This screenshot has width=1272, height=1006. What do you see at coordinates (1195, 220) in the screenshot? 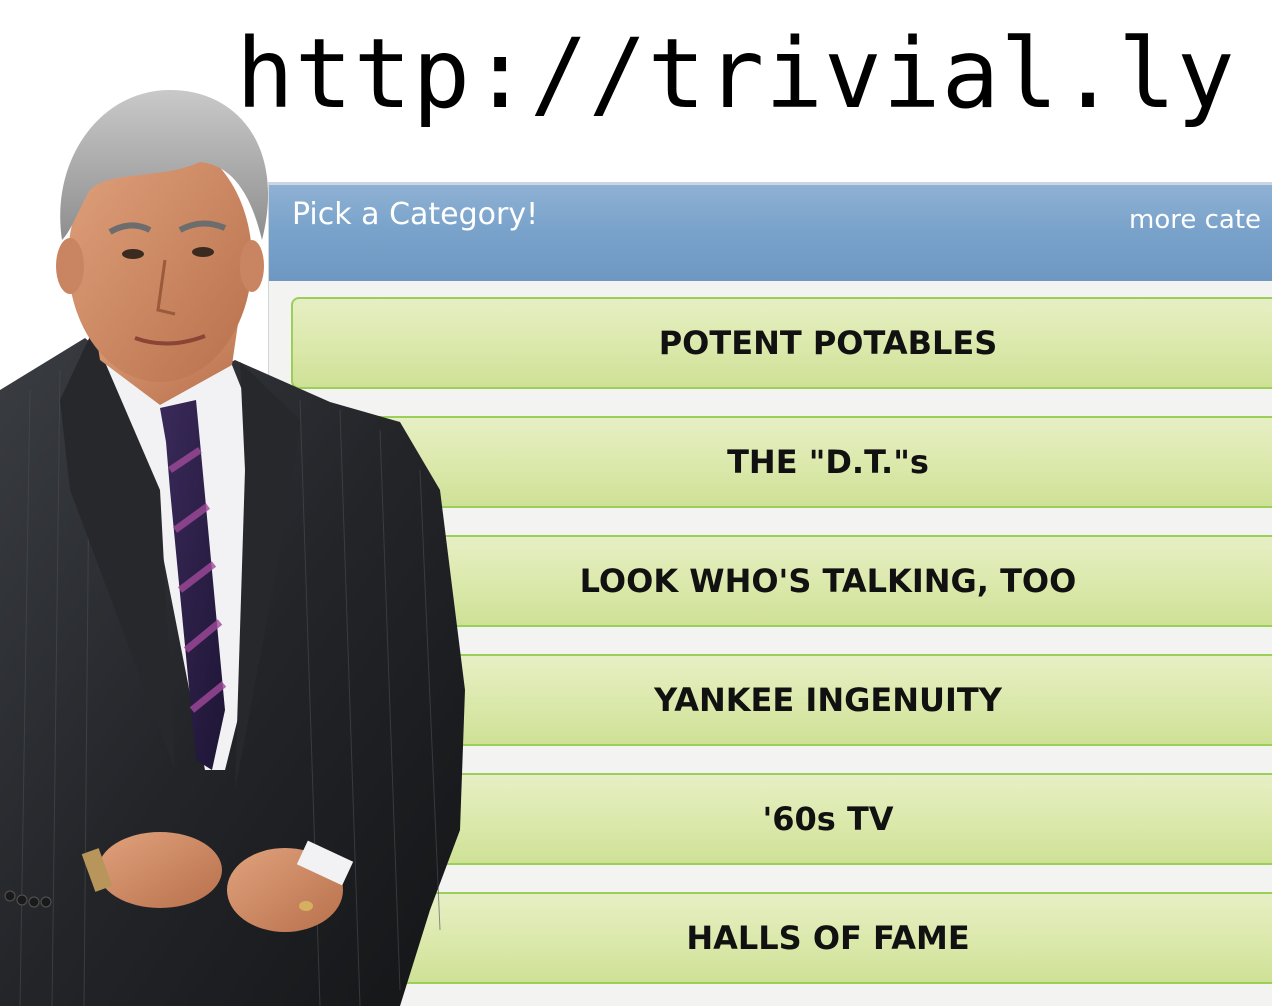
I see `more-categories-link: more cate` at bounding box center [1195, 220].